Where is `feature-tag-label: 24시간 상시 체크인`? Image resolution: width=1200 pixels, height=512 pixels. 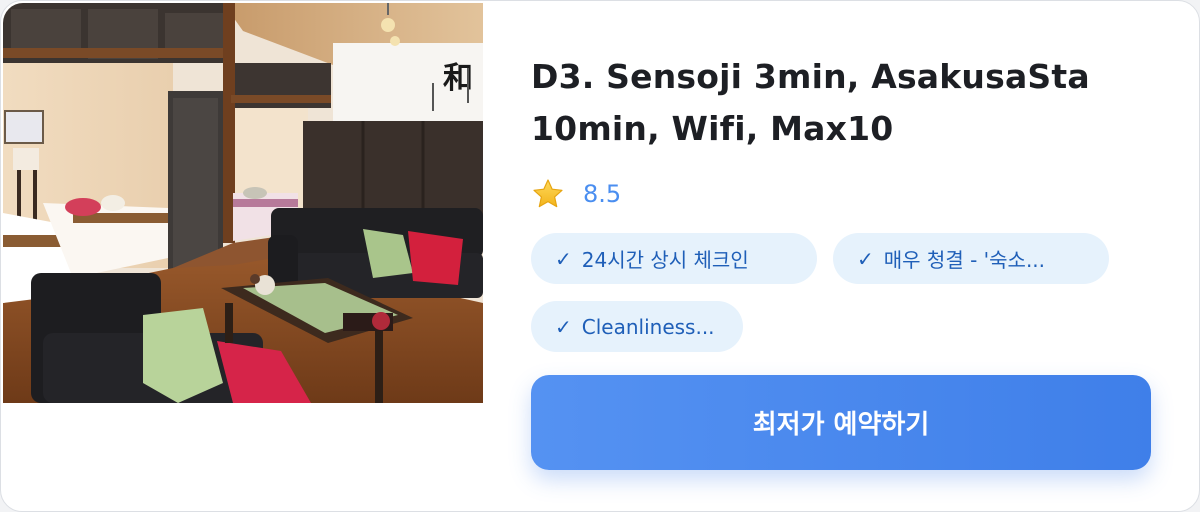 feature-tag-label: 24시간 상시 체크인 is located at coordinates (665, 260).